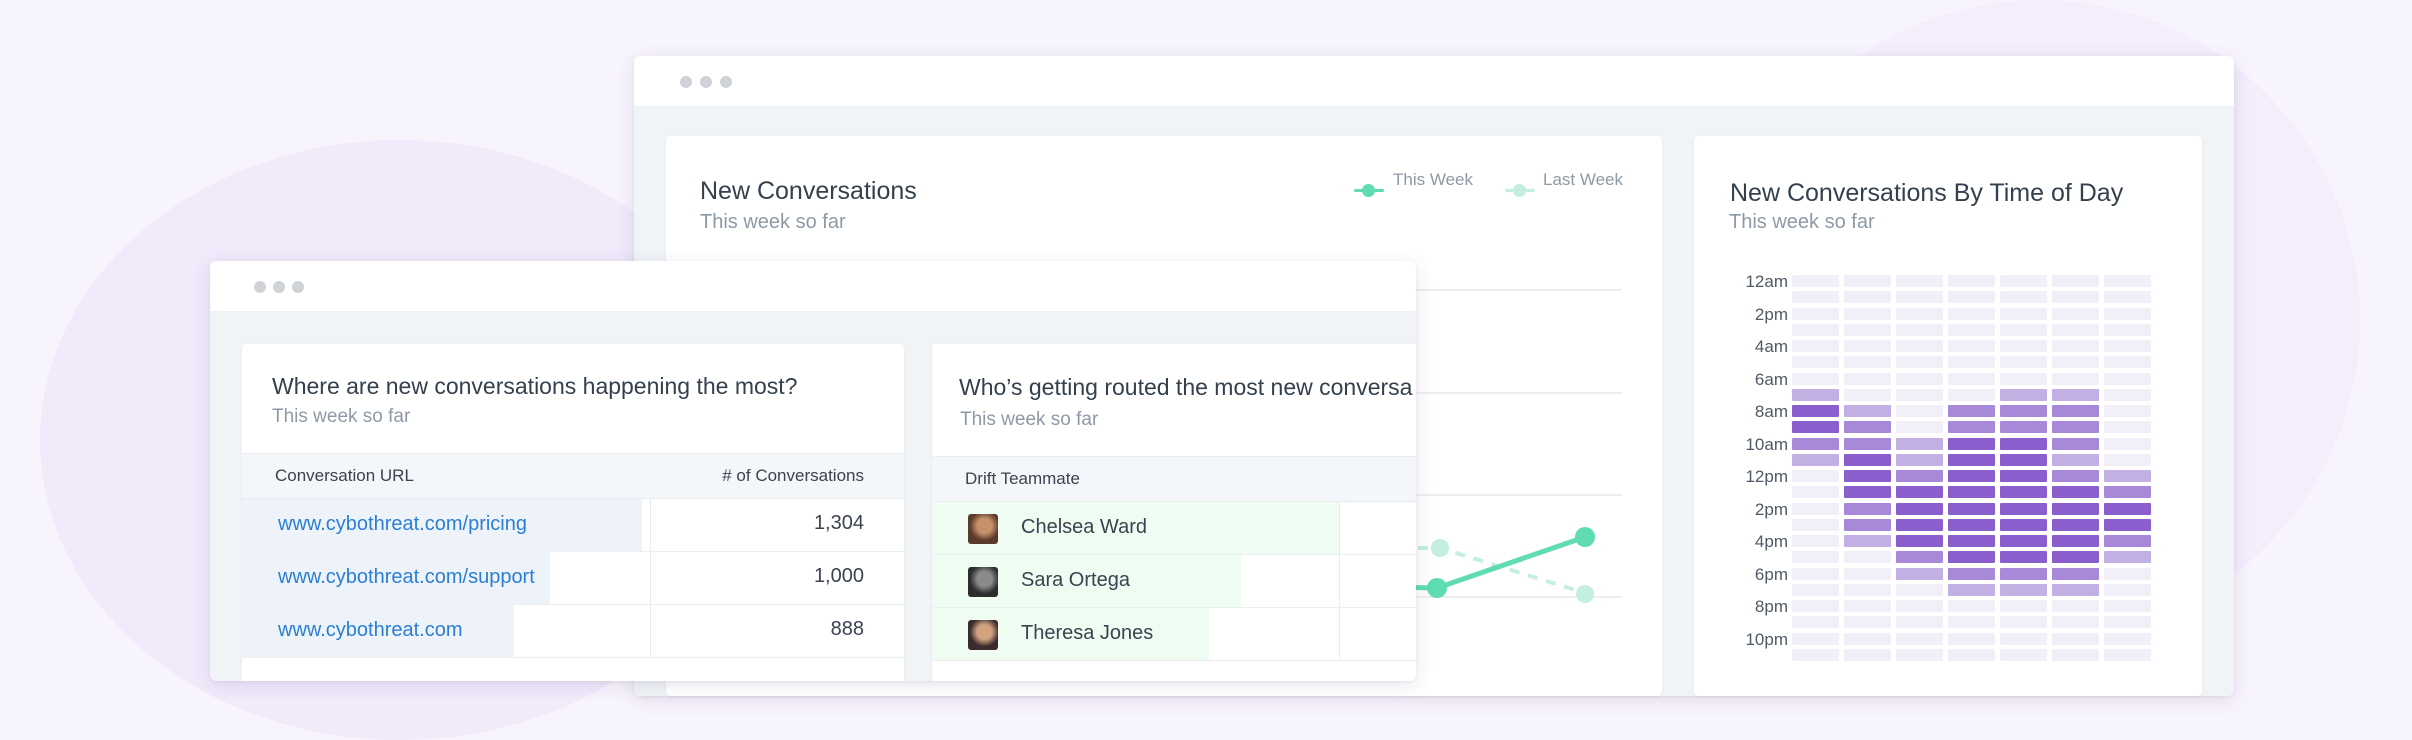  Describe the element at coordinates (1174, 581) in the screenshot. I see `table-row: Sara Ortega` at that location.